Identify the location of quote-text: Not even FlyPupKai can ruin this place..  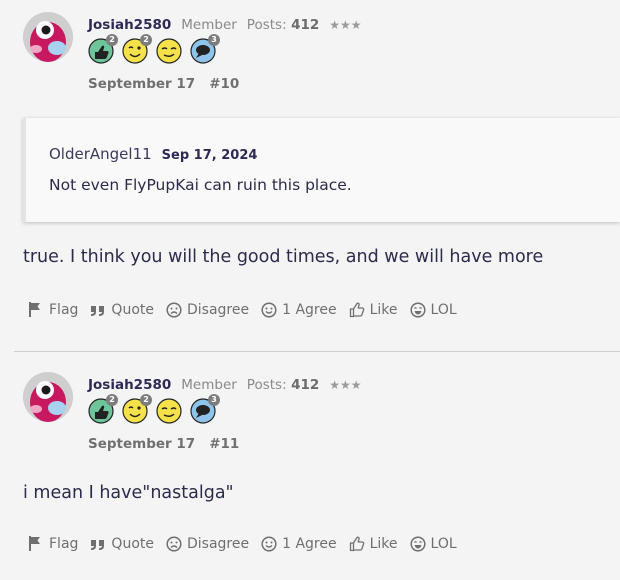
(200, 185).